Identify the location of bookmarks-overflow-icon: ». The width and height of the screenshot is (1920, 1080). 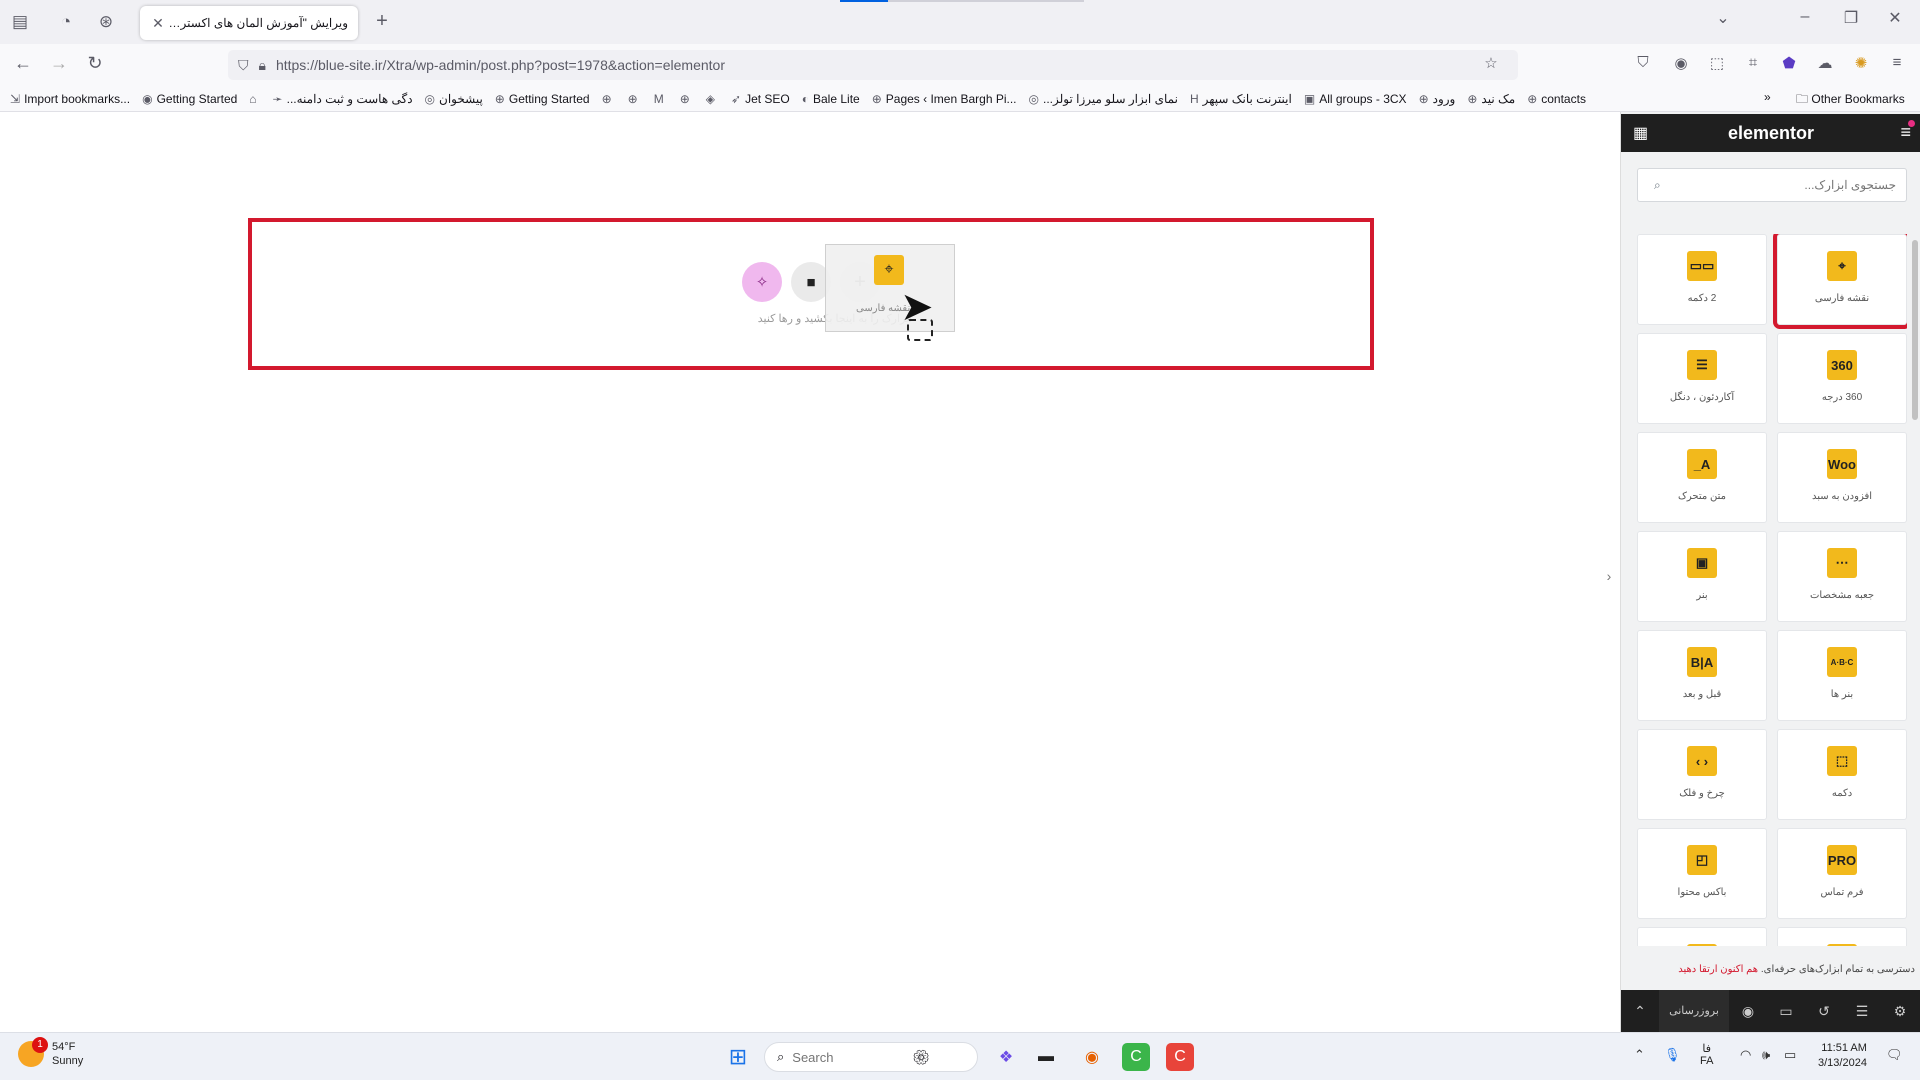
(1767, 97).